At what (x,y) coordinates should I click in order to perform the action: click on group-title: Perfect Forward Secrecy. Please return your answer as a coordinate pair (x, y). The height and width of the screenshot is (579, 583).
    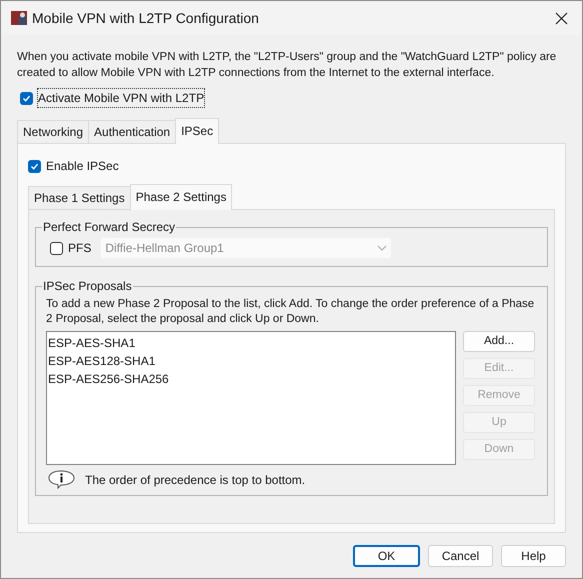
    Looking at the image, I should click on (109, 227).